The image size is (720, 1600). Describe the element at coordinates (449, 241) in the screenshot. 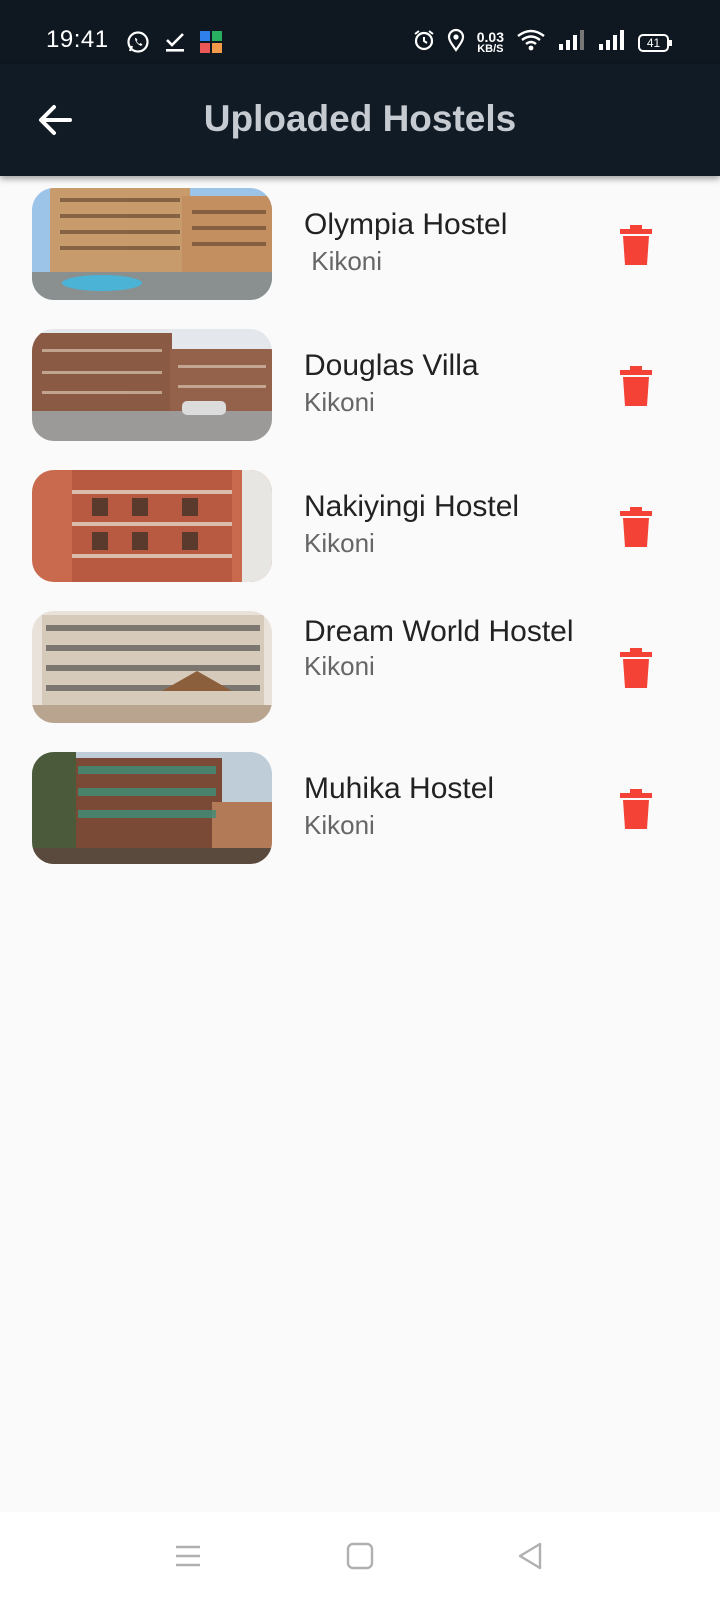

I see `hostel-info: Olympia Hostel Kikoni` at that location.